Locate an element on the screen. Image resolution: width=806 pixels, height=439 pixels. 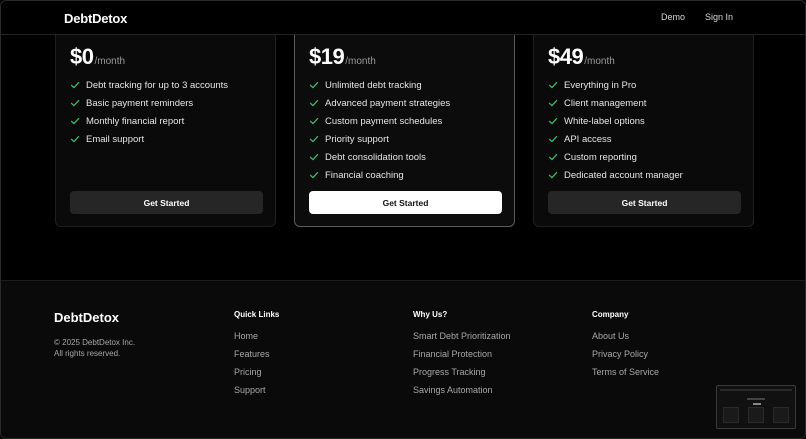
plan-price: $49 /month is located at coordinates (581, 57).